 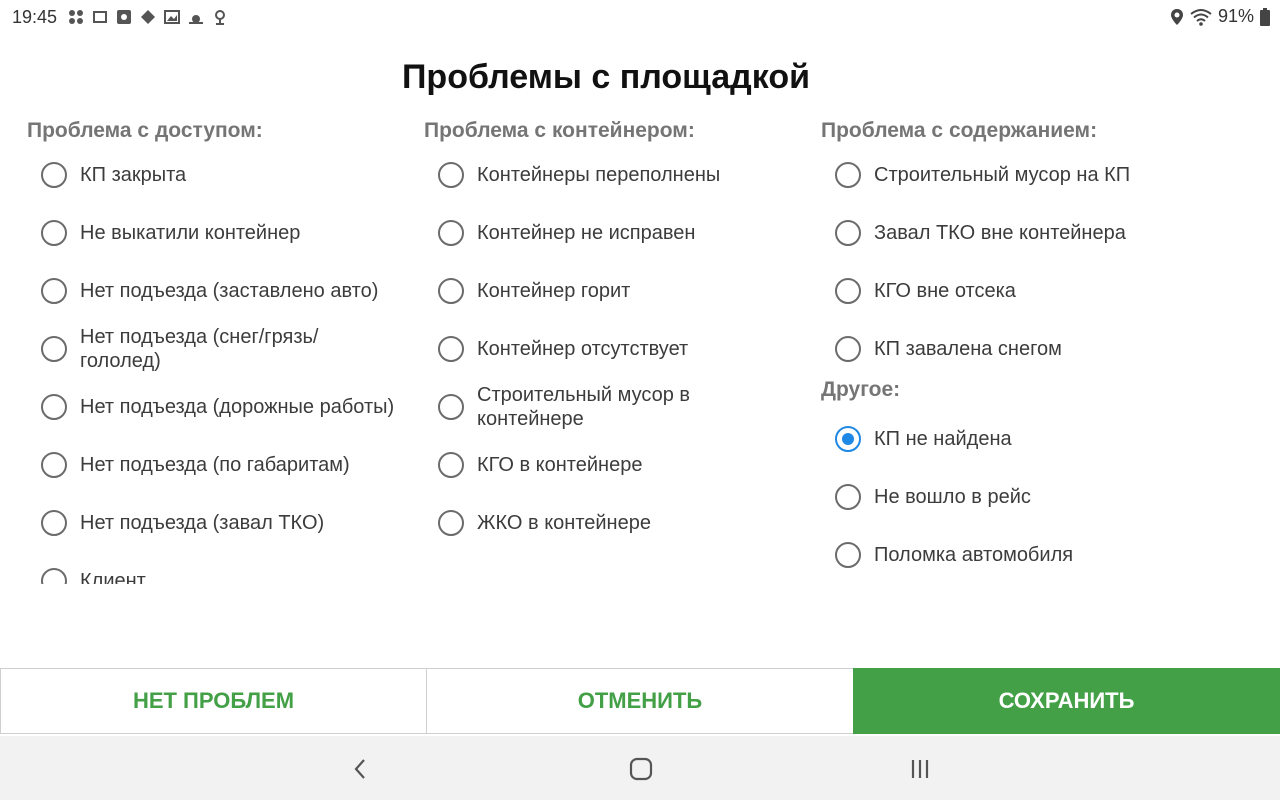 I want to click on cancel-button: ОТМЕНИТЬ, so click(x=640, y=701).